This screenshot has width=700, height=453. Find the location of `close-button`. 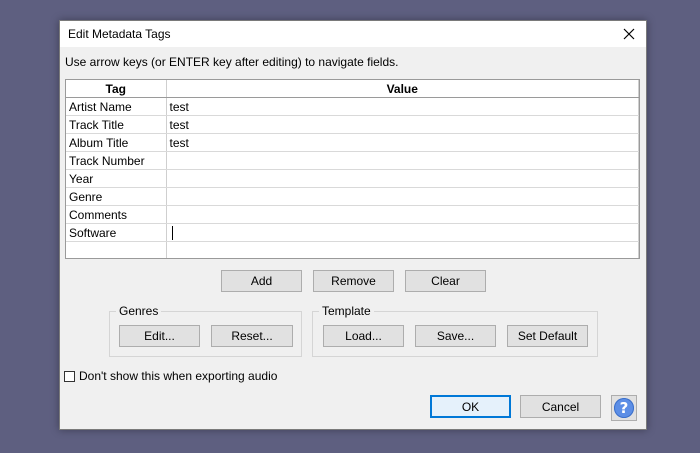

close-button is located at coordinates (629, 34).